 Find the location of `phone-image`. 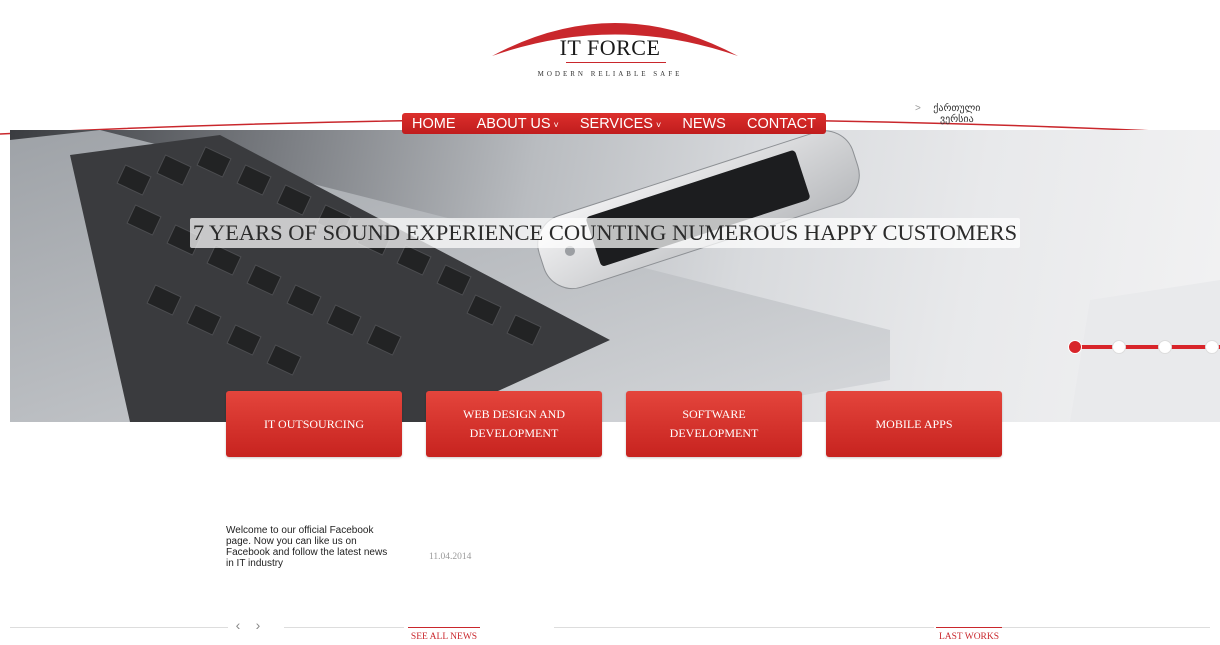

phone-image is located at coordinates (698, 210).